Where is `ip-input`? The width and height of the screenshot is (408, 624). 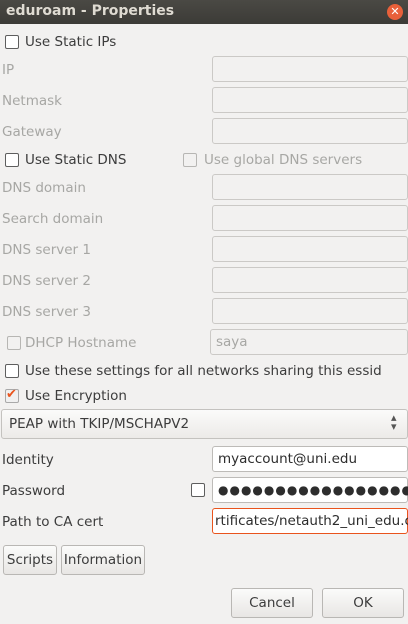 ip-input is located at coordinates (310, 69).